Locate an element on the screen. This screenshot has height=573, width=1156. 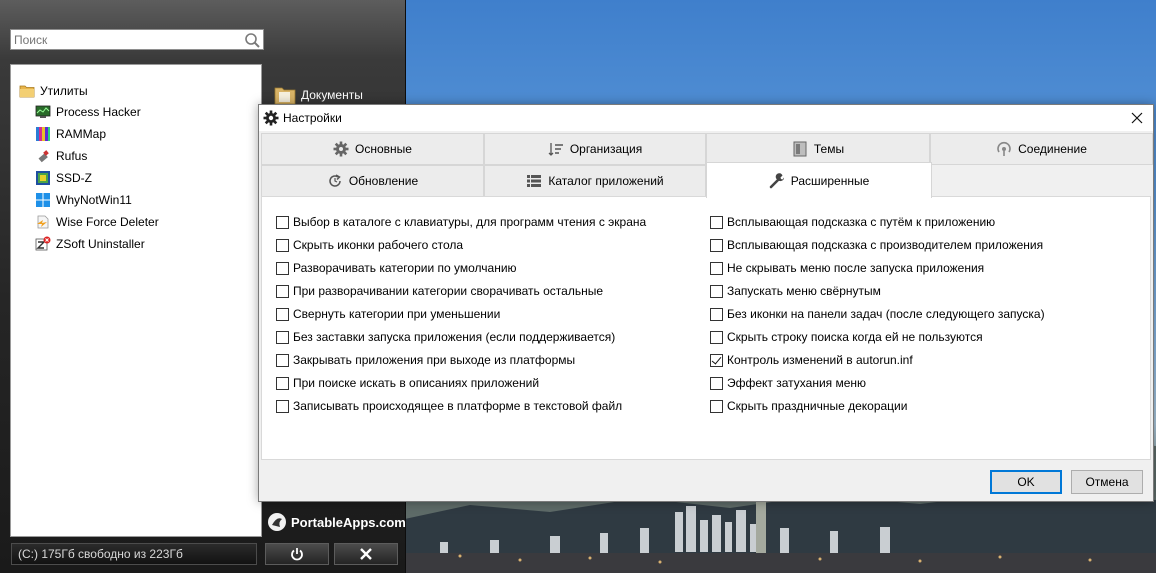
app-ssd-z: SSD-Z is located at coordinates (63, 178).